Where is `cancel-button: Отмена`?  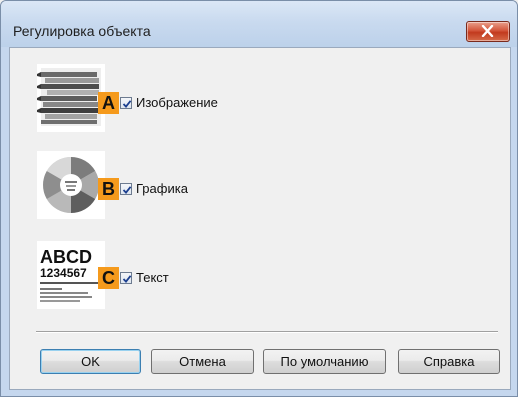
cancel-button: Отмена is located at coordinates (202, 361).